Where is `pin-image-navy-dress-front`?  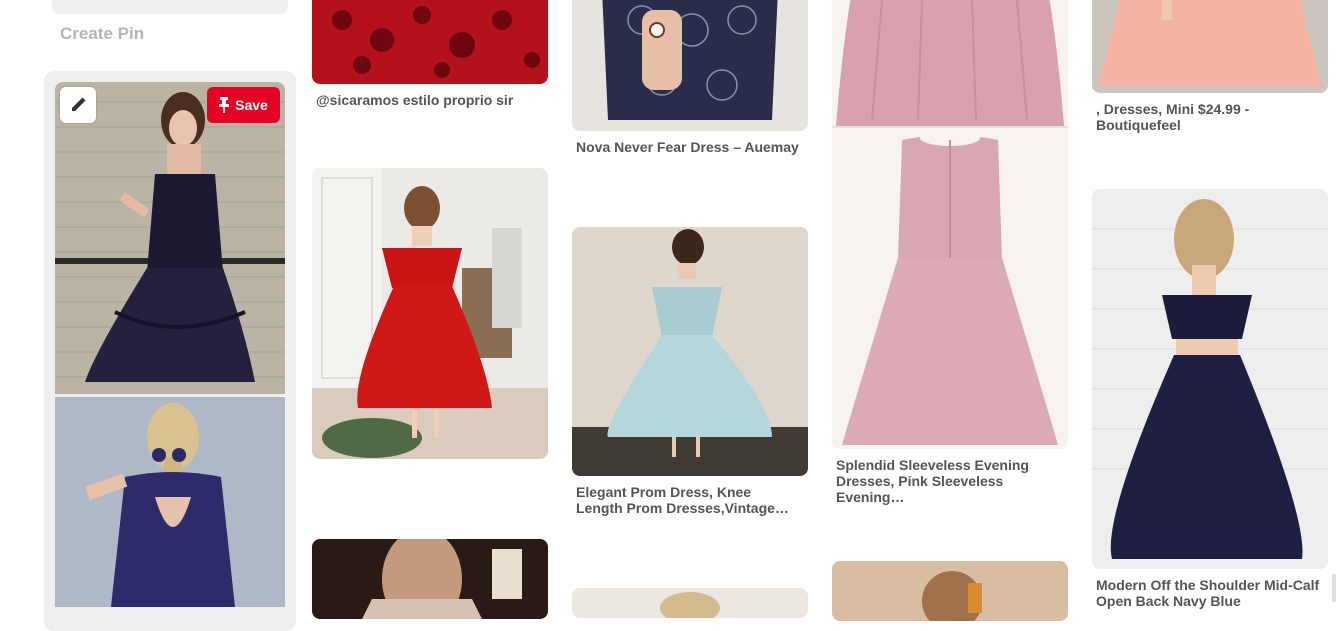
pin-image-navy-dress-front is located at coordinates (170, 238).